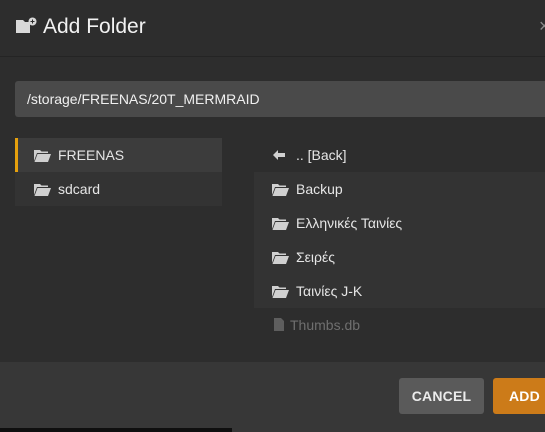 This screenshot has height=432, width=545. I want to click on source-item-label: sdcard, so click(79, 189).